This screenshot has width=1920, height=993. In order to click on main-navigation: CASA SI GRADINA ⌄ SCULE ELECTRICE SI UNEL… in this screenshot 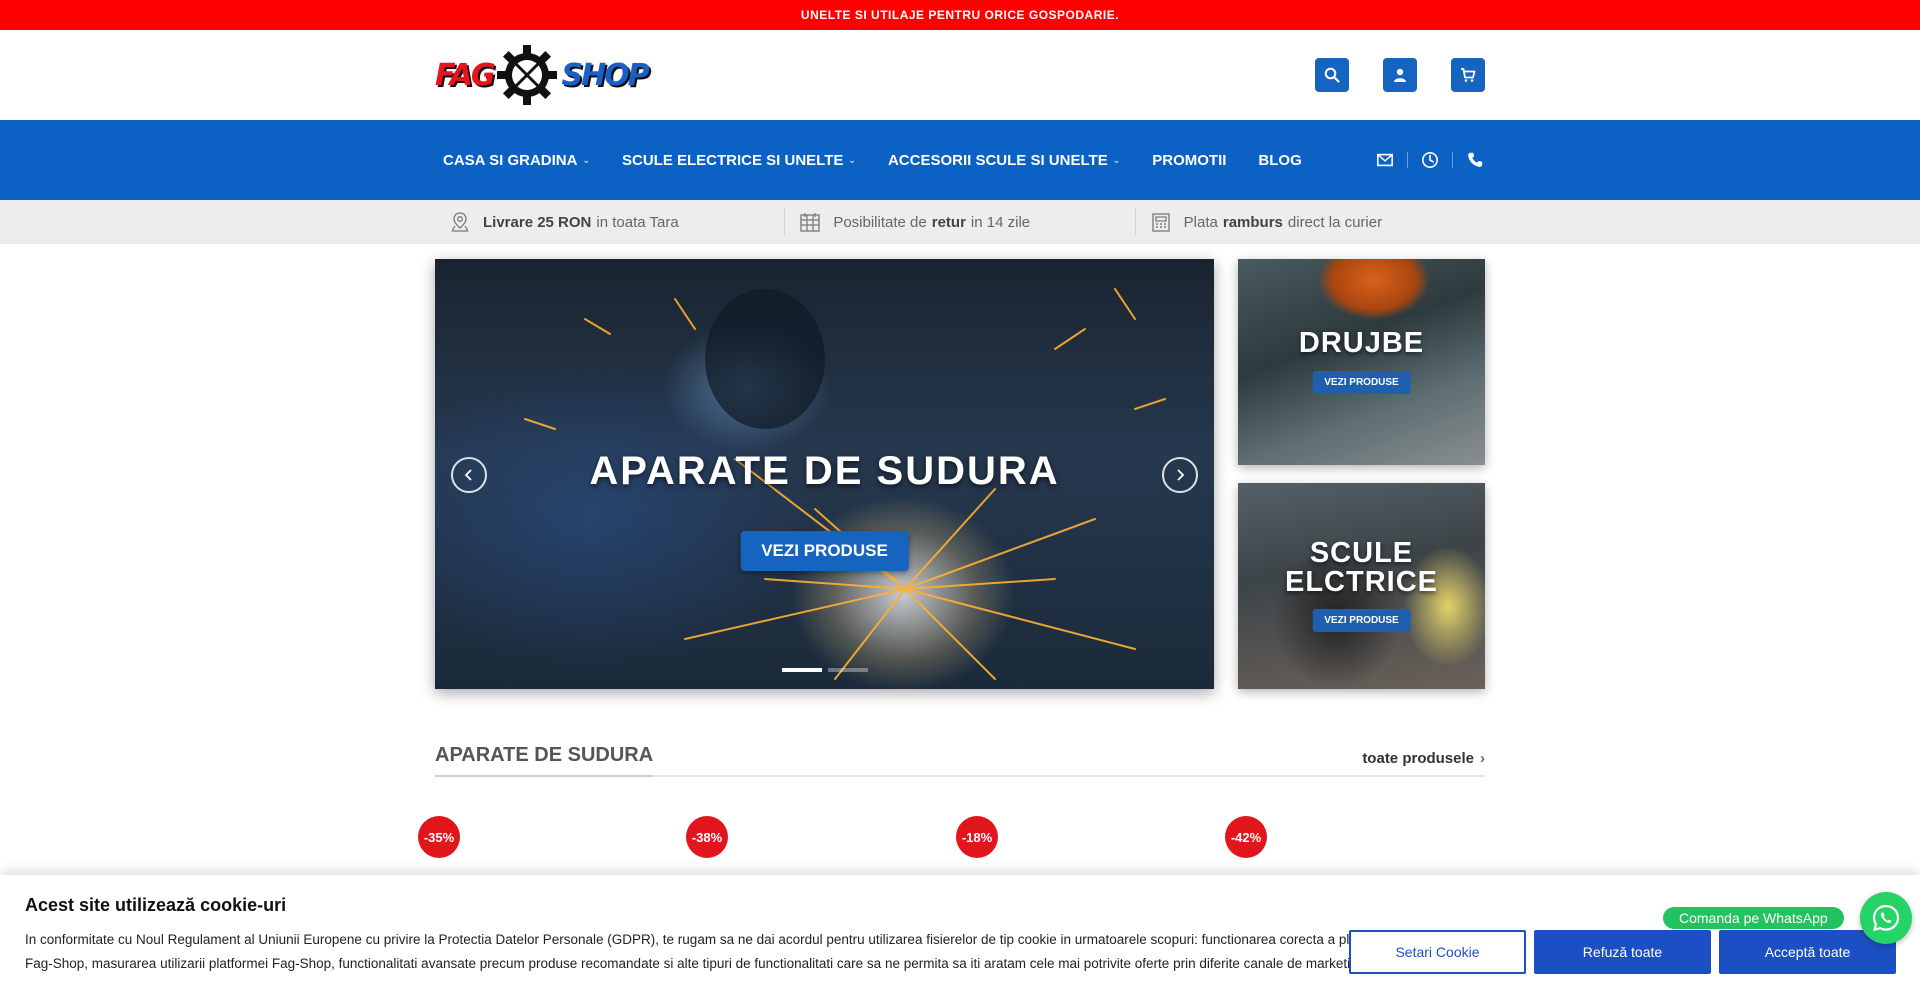, I will do `click(960, 160)`.